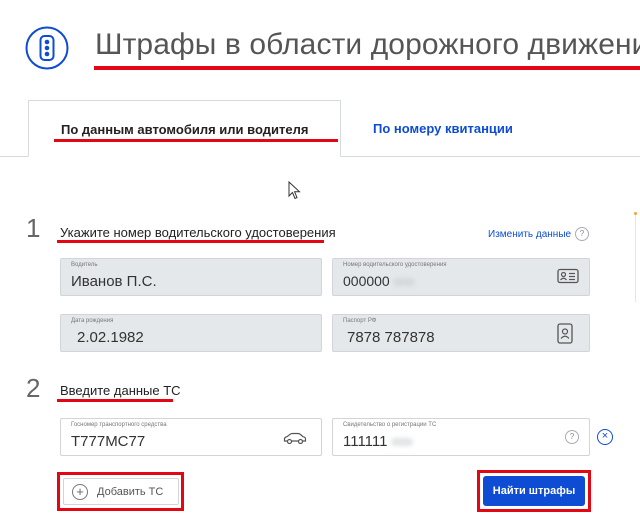 Image resolution: width=640 pixels, height=522 pixels. What do you see at coordinates (33, 228) in the screenshot?
I see `step-number: 1` at bounding box center [33, 228].